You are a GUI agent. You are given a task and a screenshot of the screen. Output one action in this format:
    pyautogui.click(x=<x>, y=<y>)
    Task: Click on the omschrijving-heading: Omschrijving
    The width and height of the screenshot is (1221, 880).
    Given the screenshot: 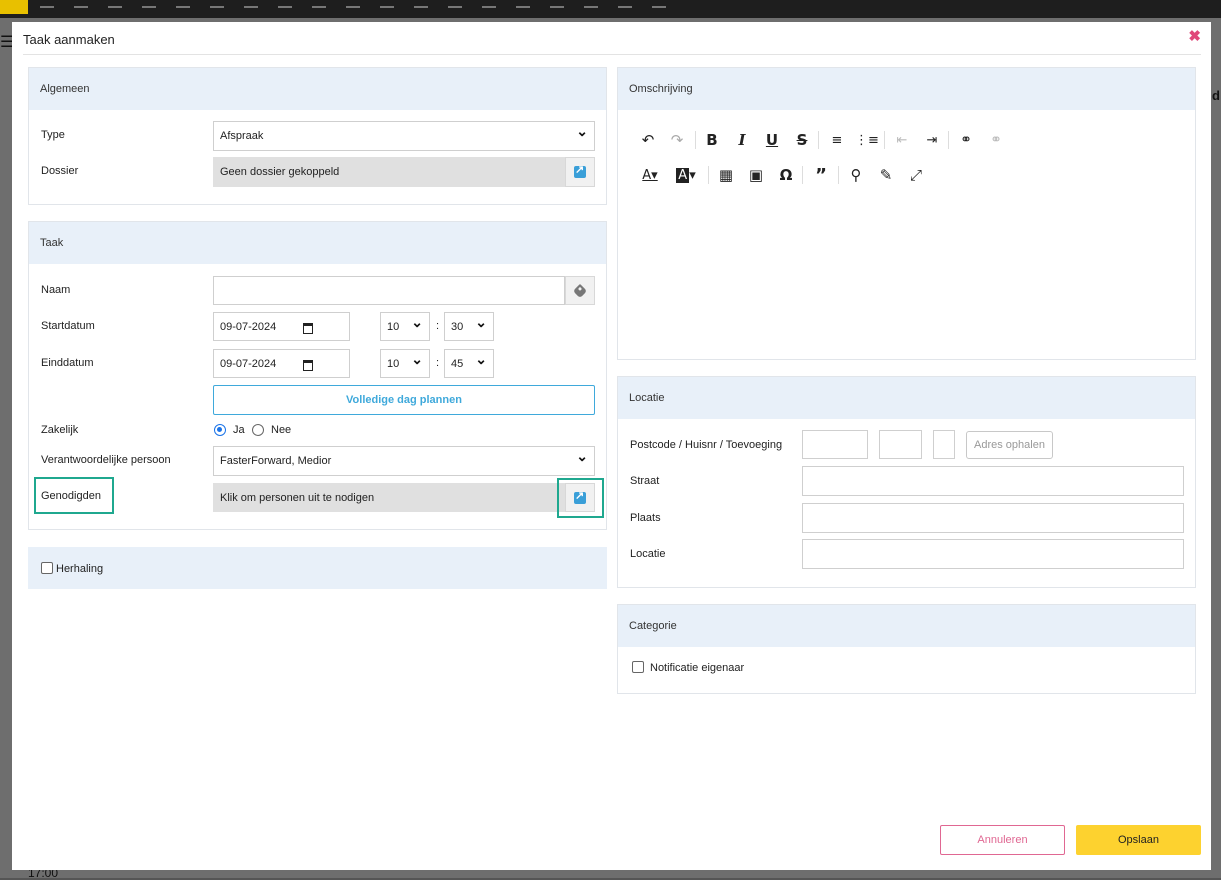 What is the action you would take?
    pyautogui.click(x=906, y=89)
    